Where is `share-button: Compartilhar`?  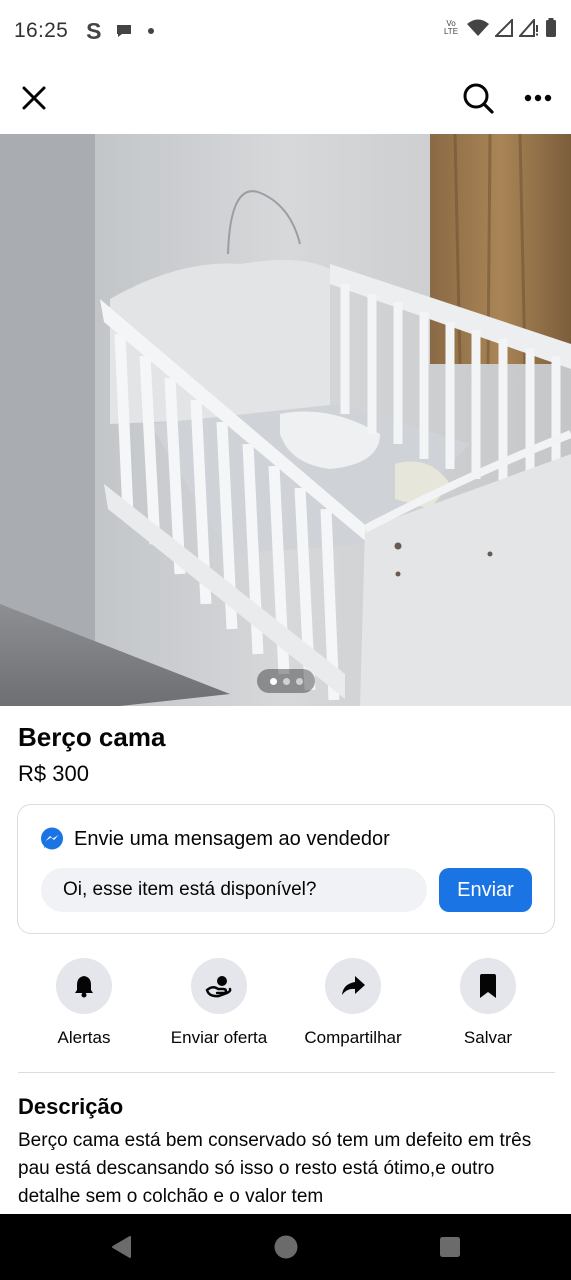 share-button: Compartilhar is located at coordinates (353, 1003).